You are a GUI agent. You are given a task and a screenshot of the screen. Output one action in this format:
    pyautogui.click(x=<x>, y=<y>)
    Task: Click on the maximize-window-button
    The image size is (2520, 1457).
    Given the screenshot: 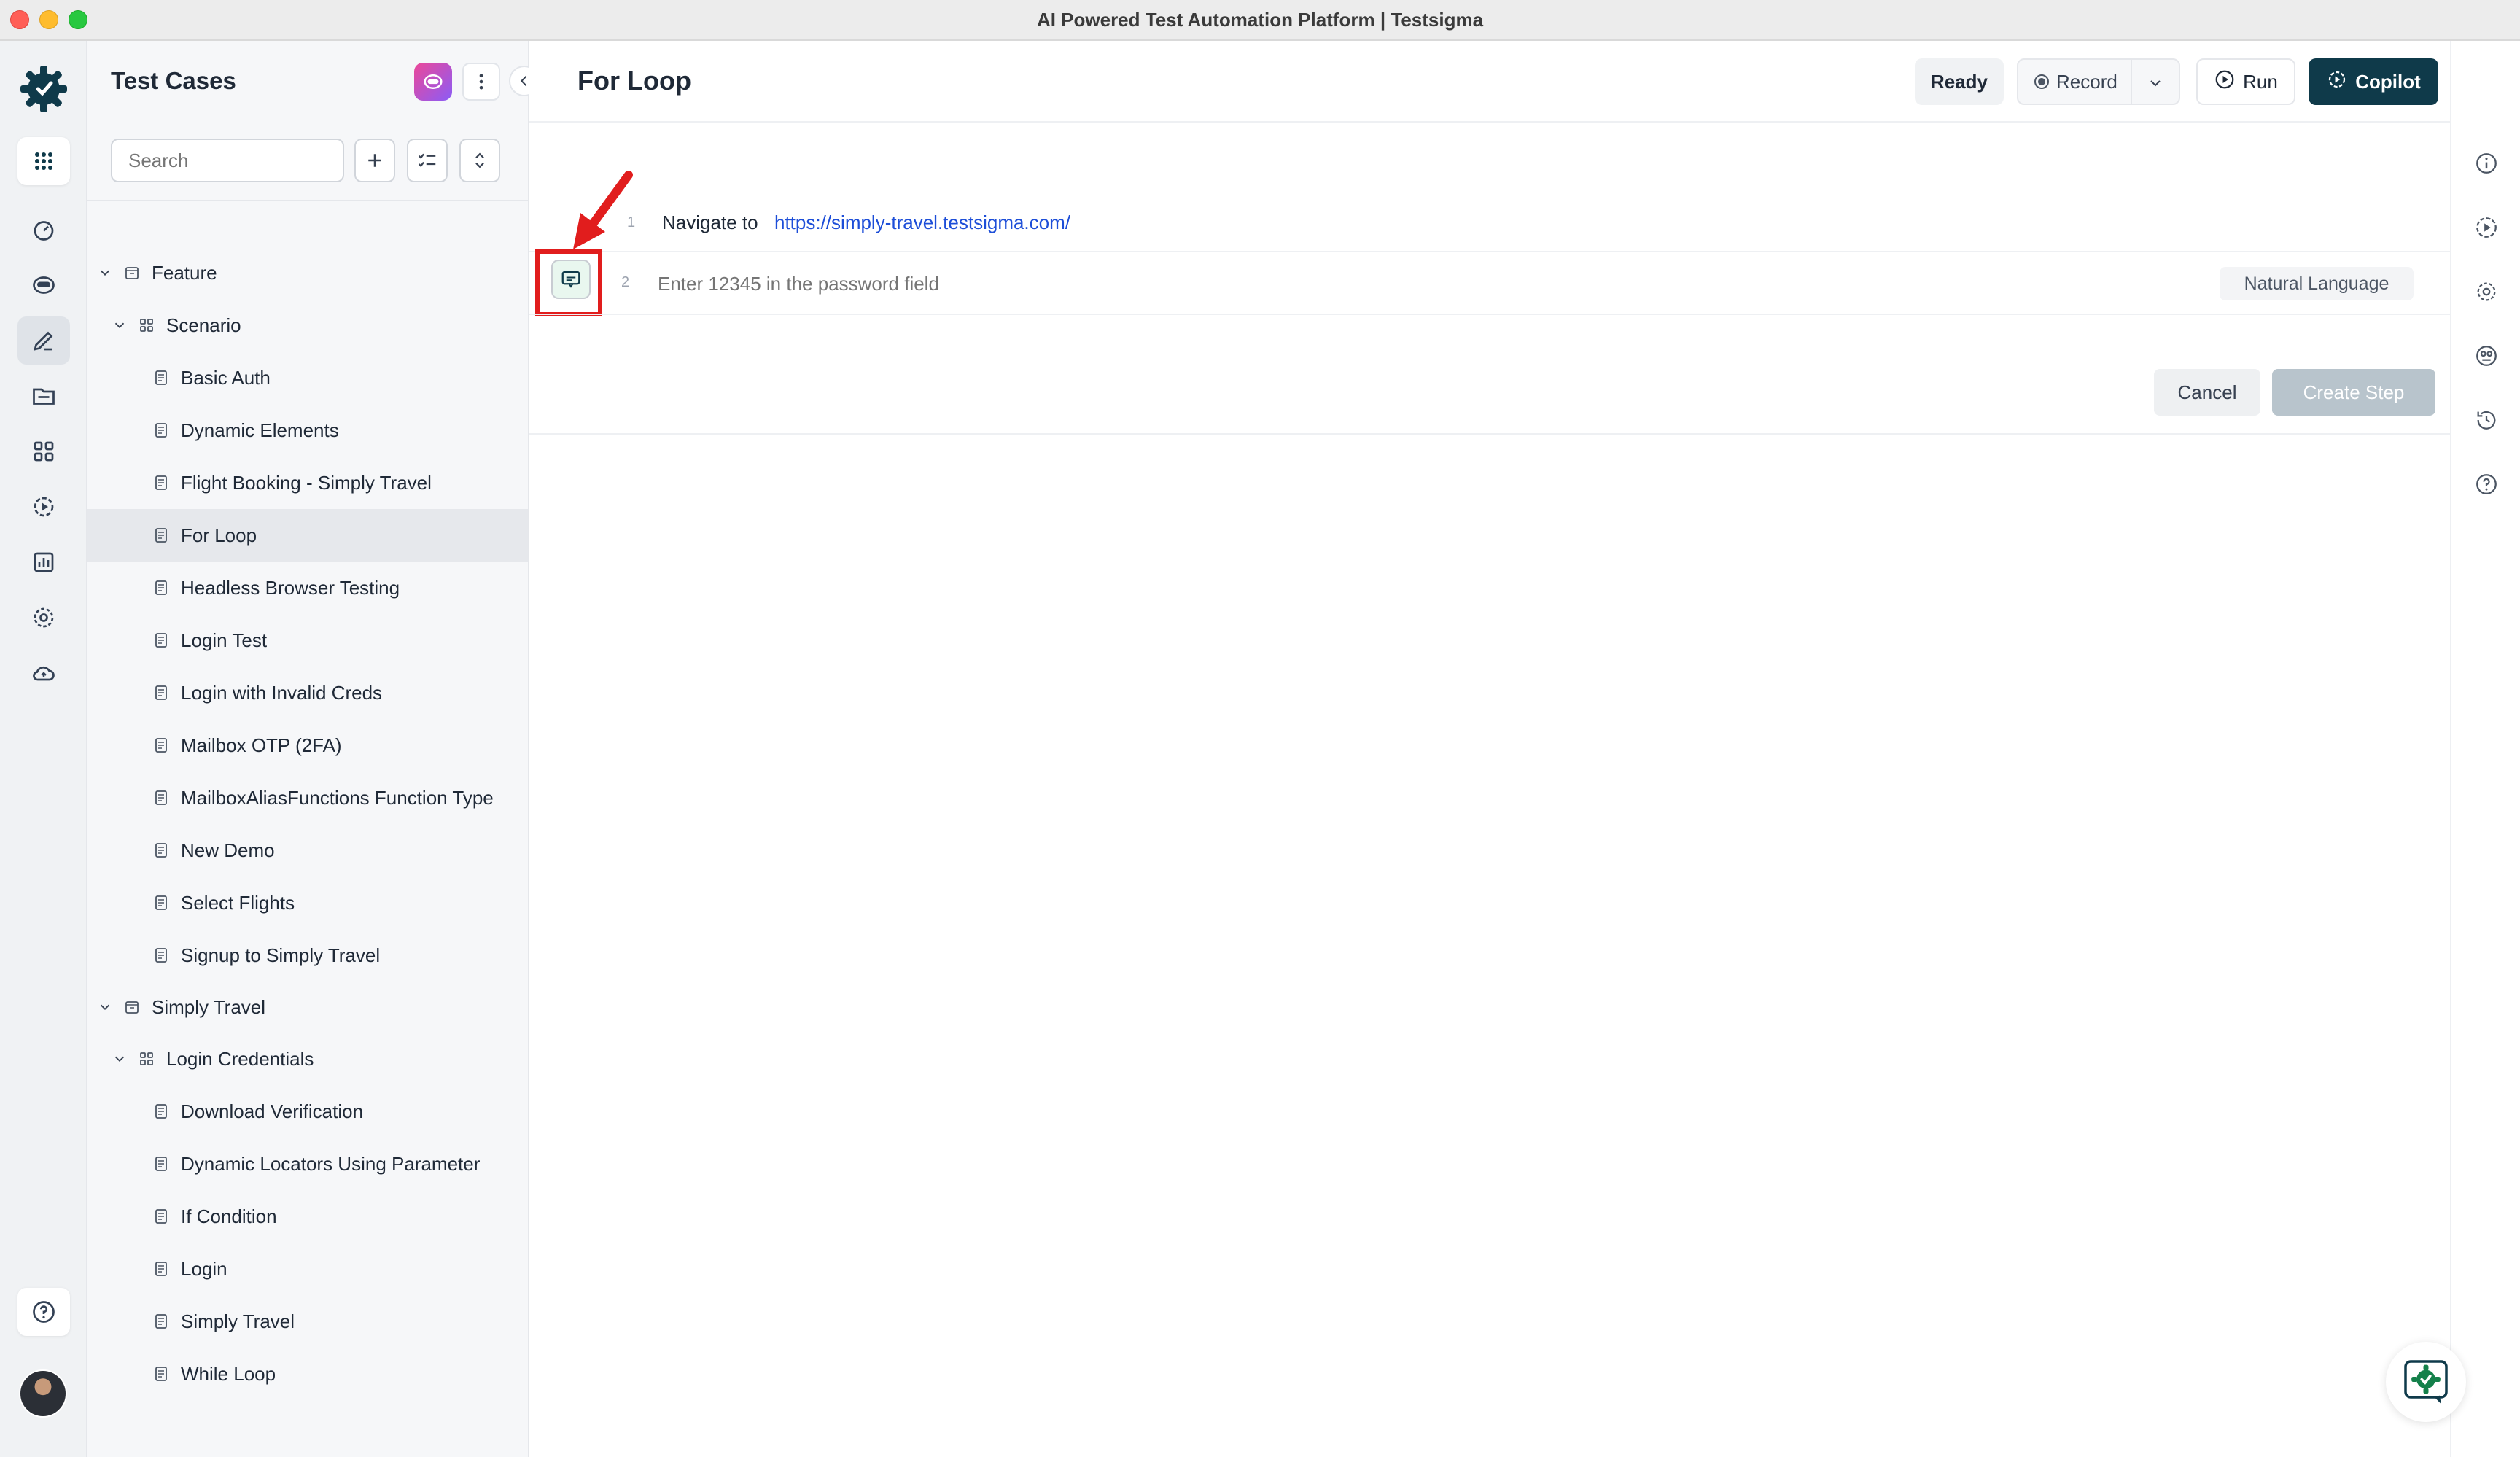 What is the action you would take?
    pyautogui.click(x=78, y=20)
    